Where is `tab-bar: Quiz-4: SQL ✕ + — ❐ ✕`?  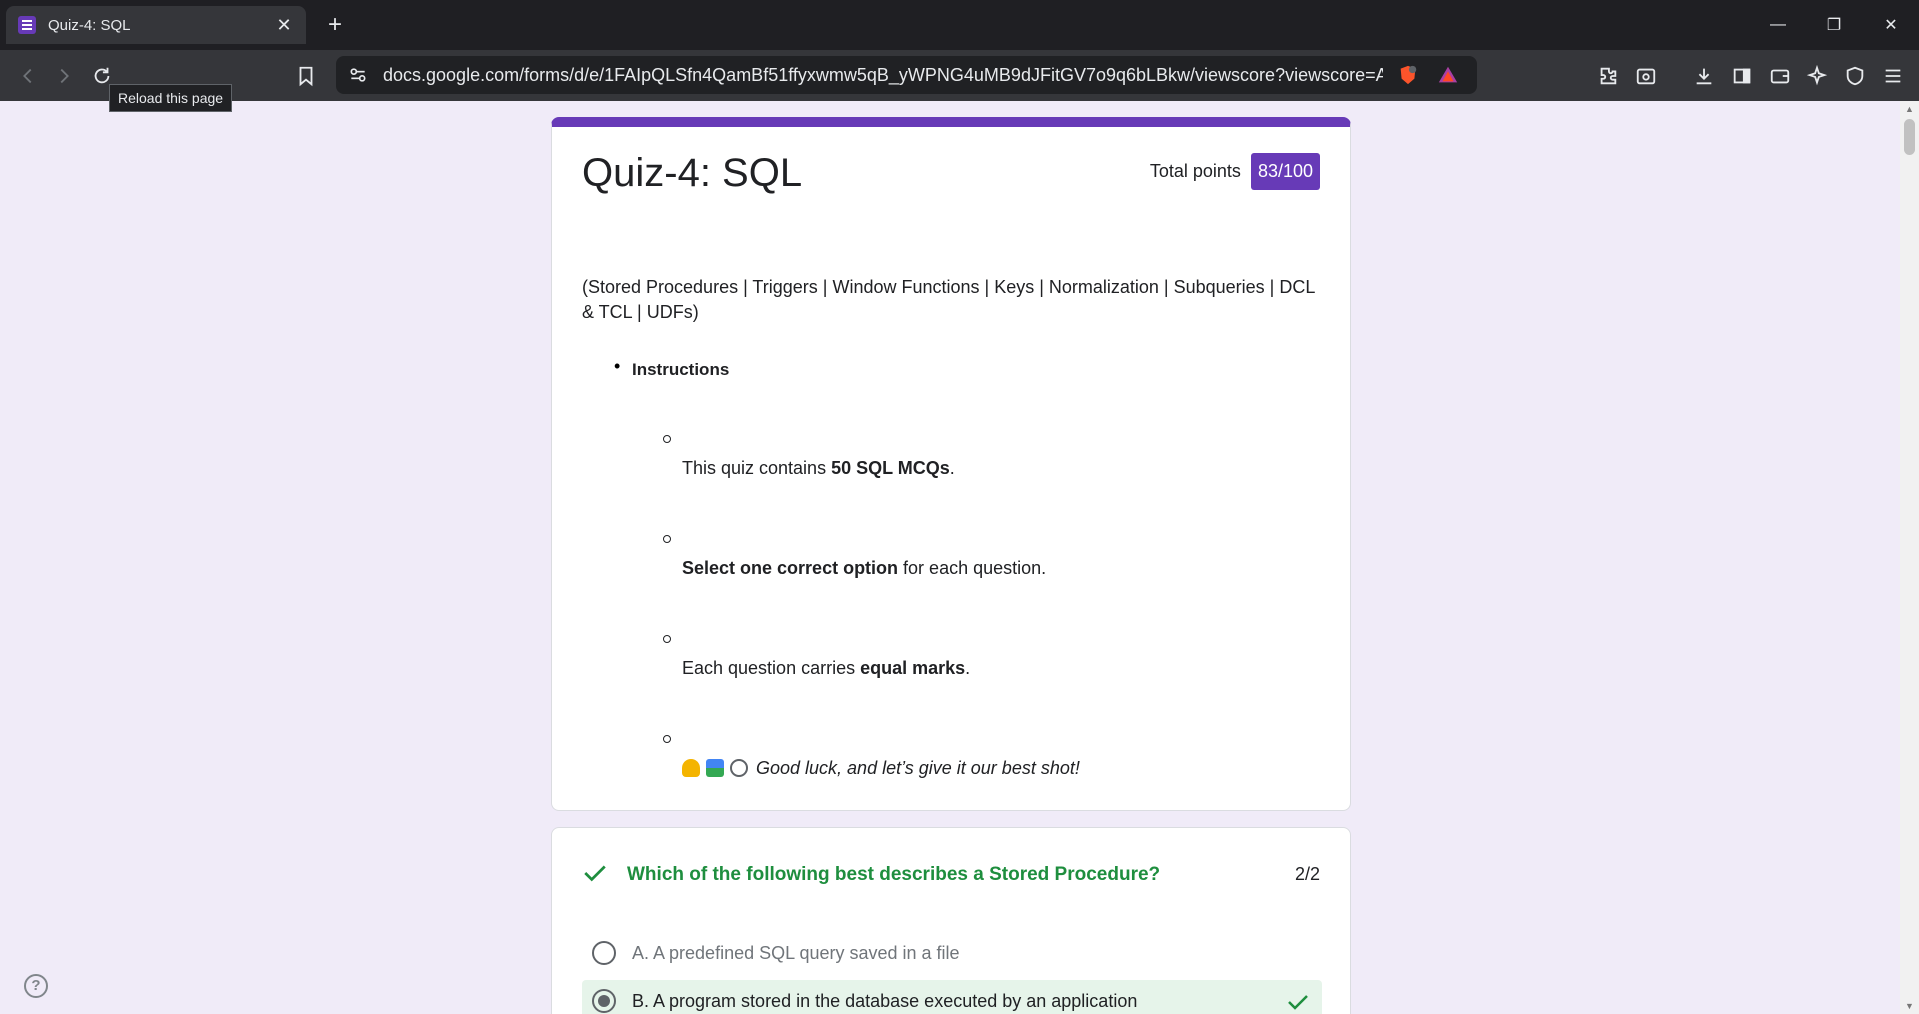 tab-bar: Quiz-4: SQL ✕ + — ❐ ✕ is located at coordinates (959, 25).